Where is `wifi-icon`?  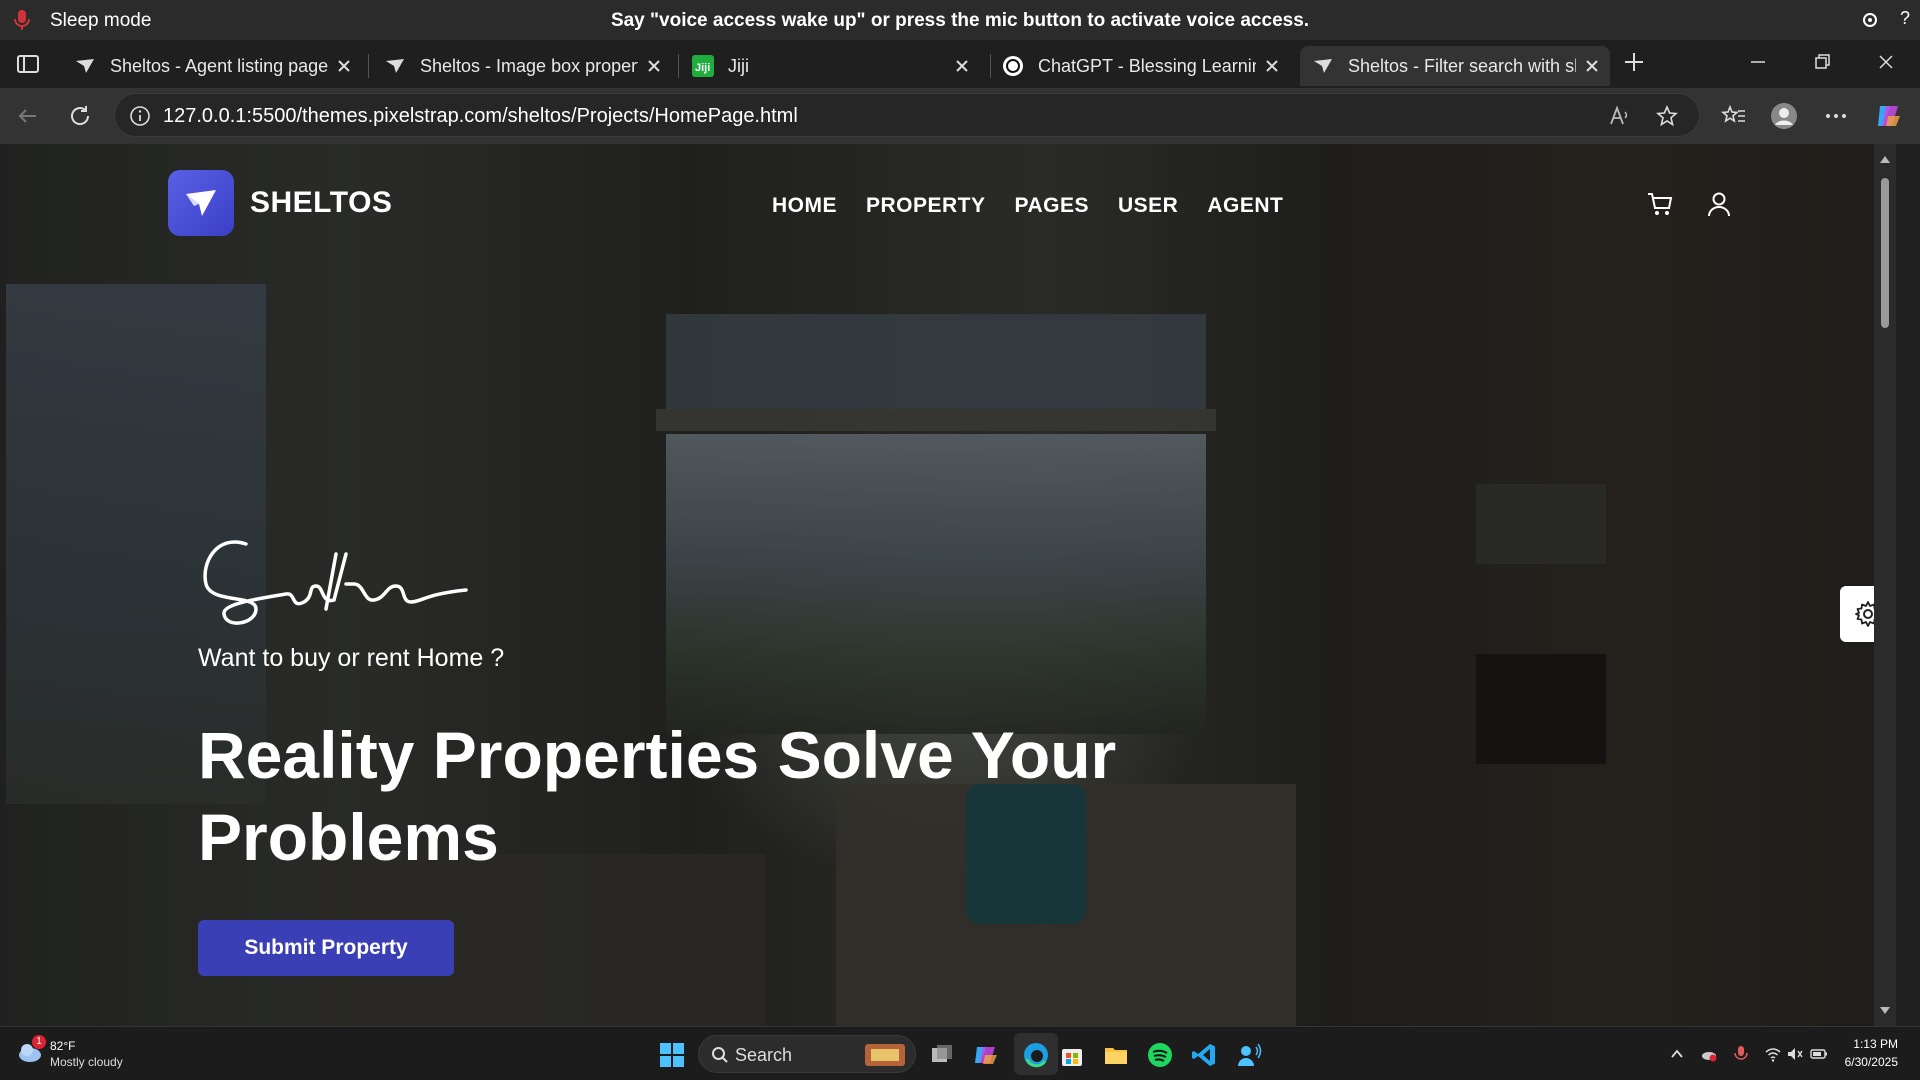
wifi-icon is located at coordinates (1773, 1054).